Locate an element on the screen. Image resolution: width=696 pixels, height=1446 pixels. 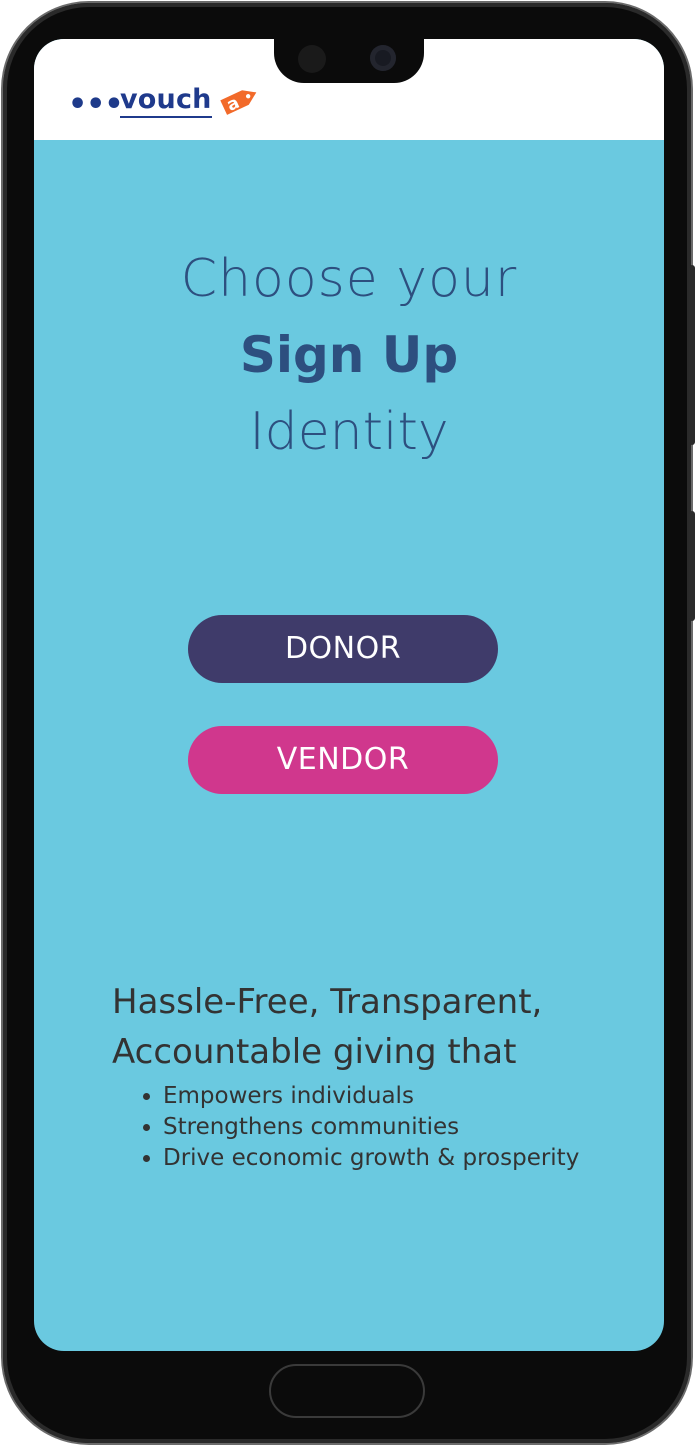
front-camera-icon is located at coordinates (383, 58).